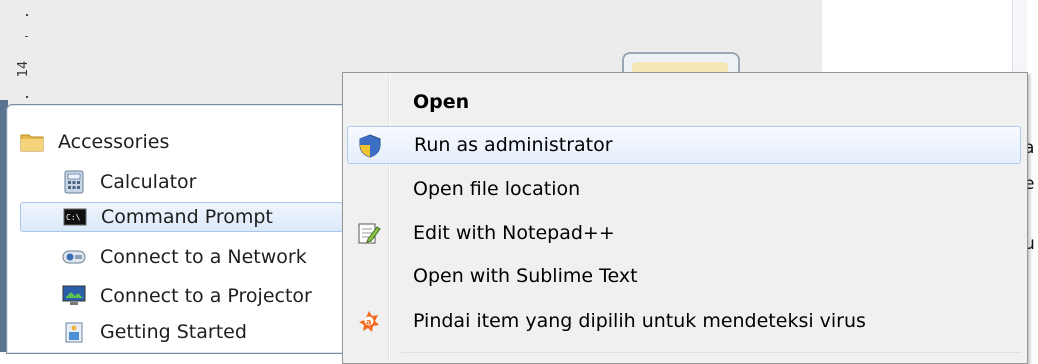 The width and height of the screenshot is (1038, 364). I want to click on menu-item-label: Open, so click(441, 102).